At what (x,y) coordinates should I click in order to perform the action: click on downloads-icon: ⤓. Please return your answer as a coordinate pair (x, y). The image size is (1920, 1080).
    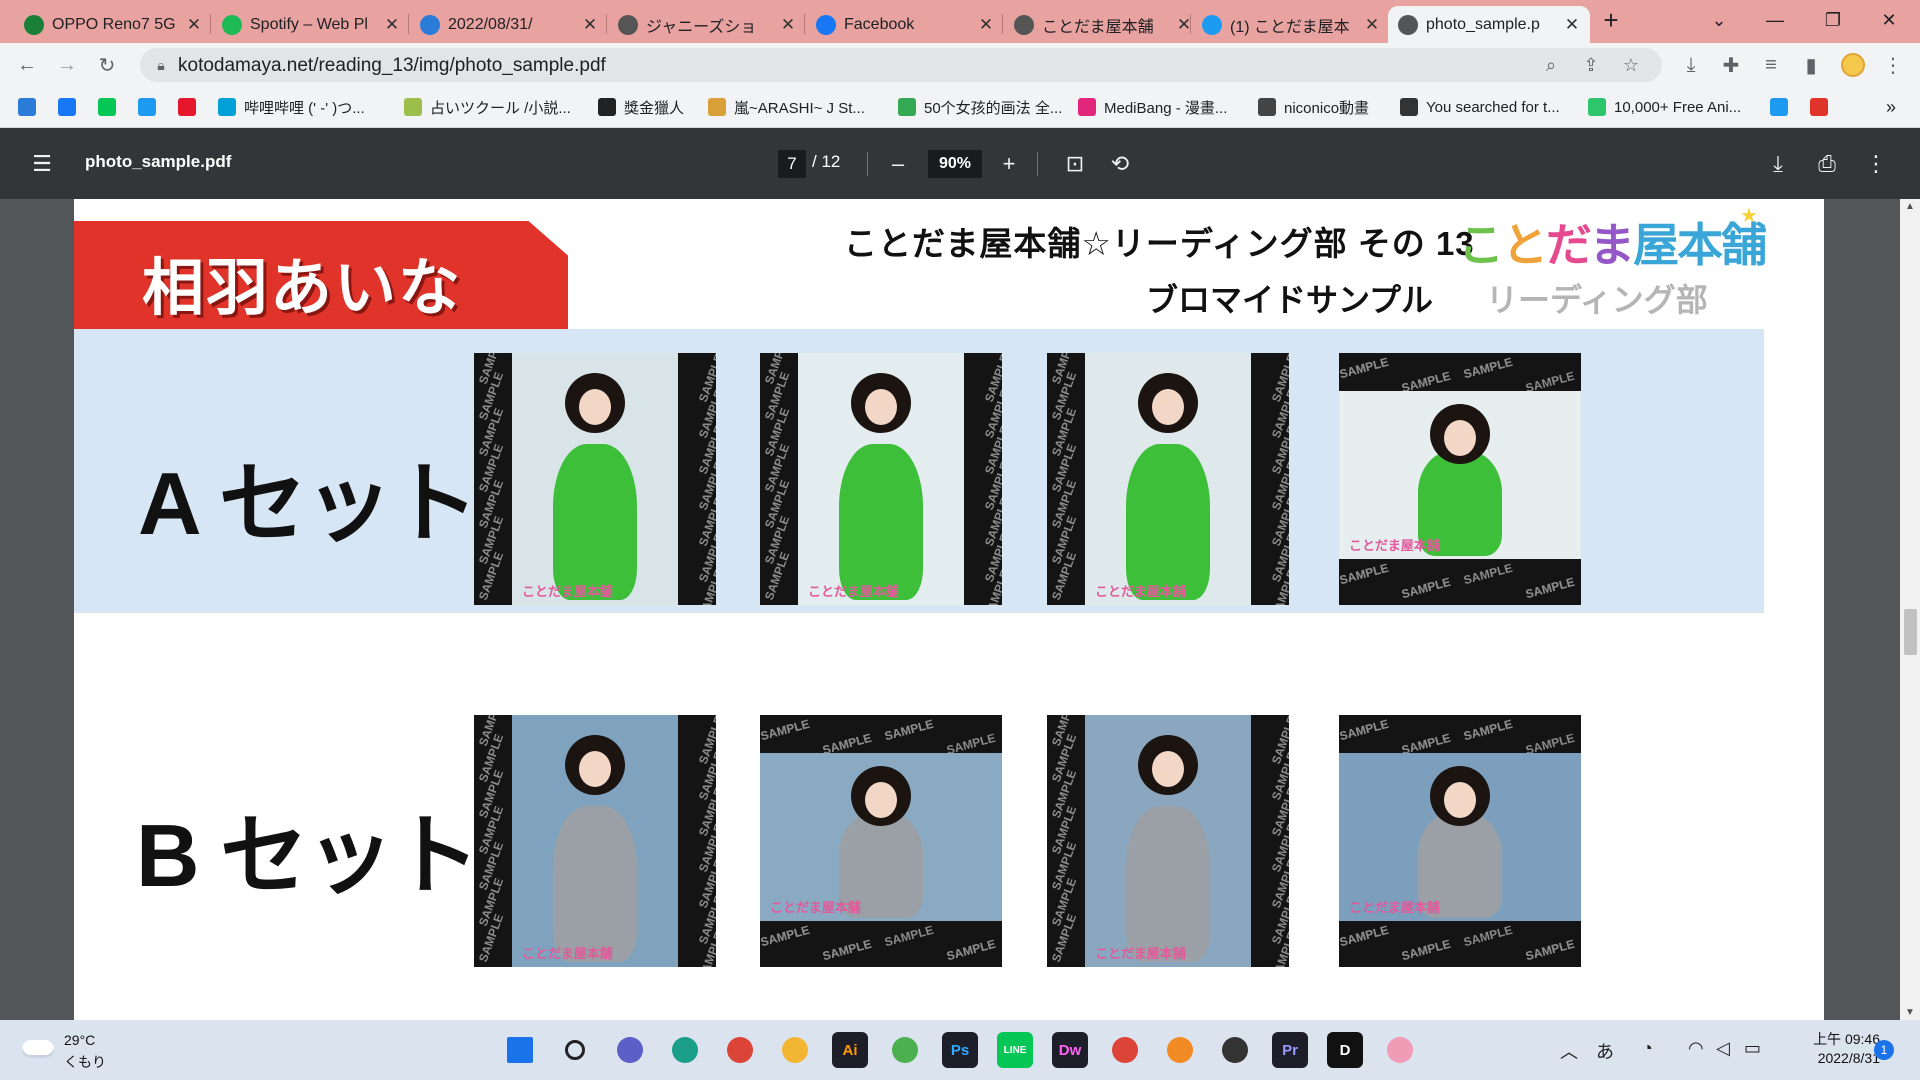
    Looking at the image, I should click on (1691, 65).